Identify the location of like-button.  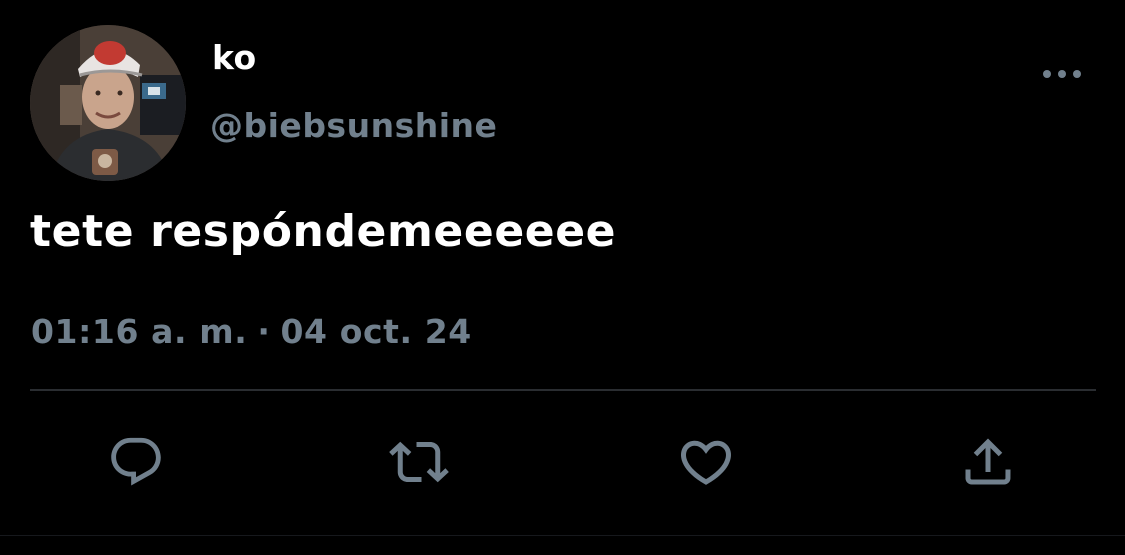
(706, 462).